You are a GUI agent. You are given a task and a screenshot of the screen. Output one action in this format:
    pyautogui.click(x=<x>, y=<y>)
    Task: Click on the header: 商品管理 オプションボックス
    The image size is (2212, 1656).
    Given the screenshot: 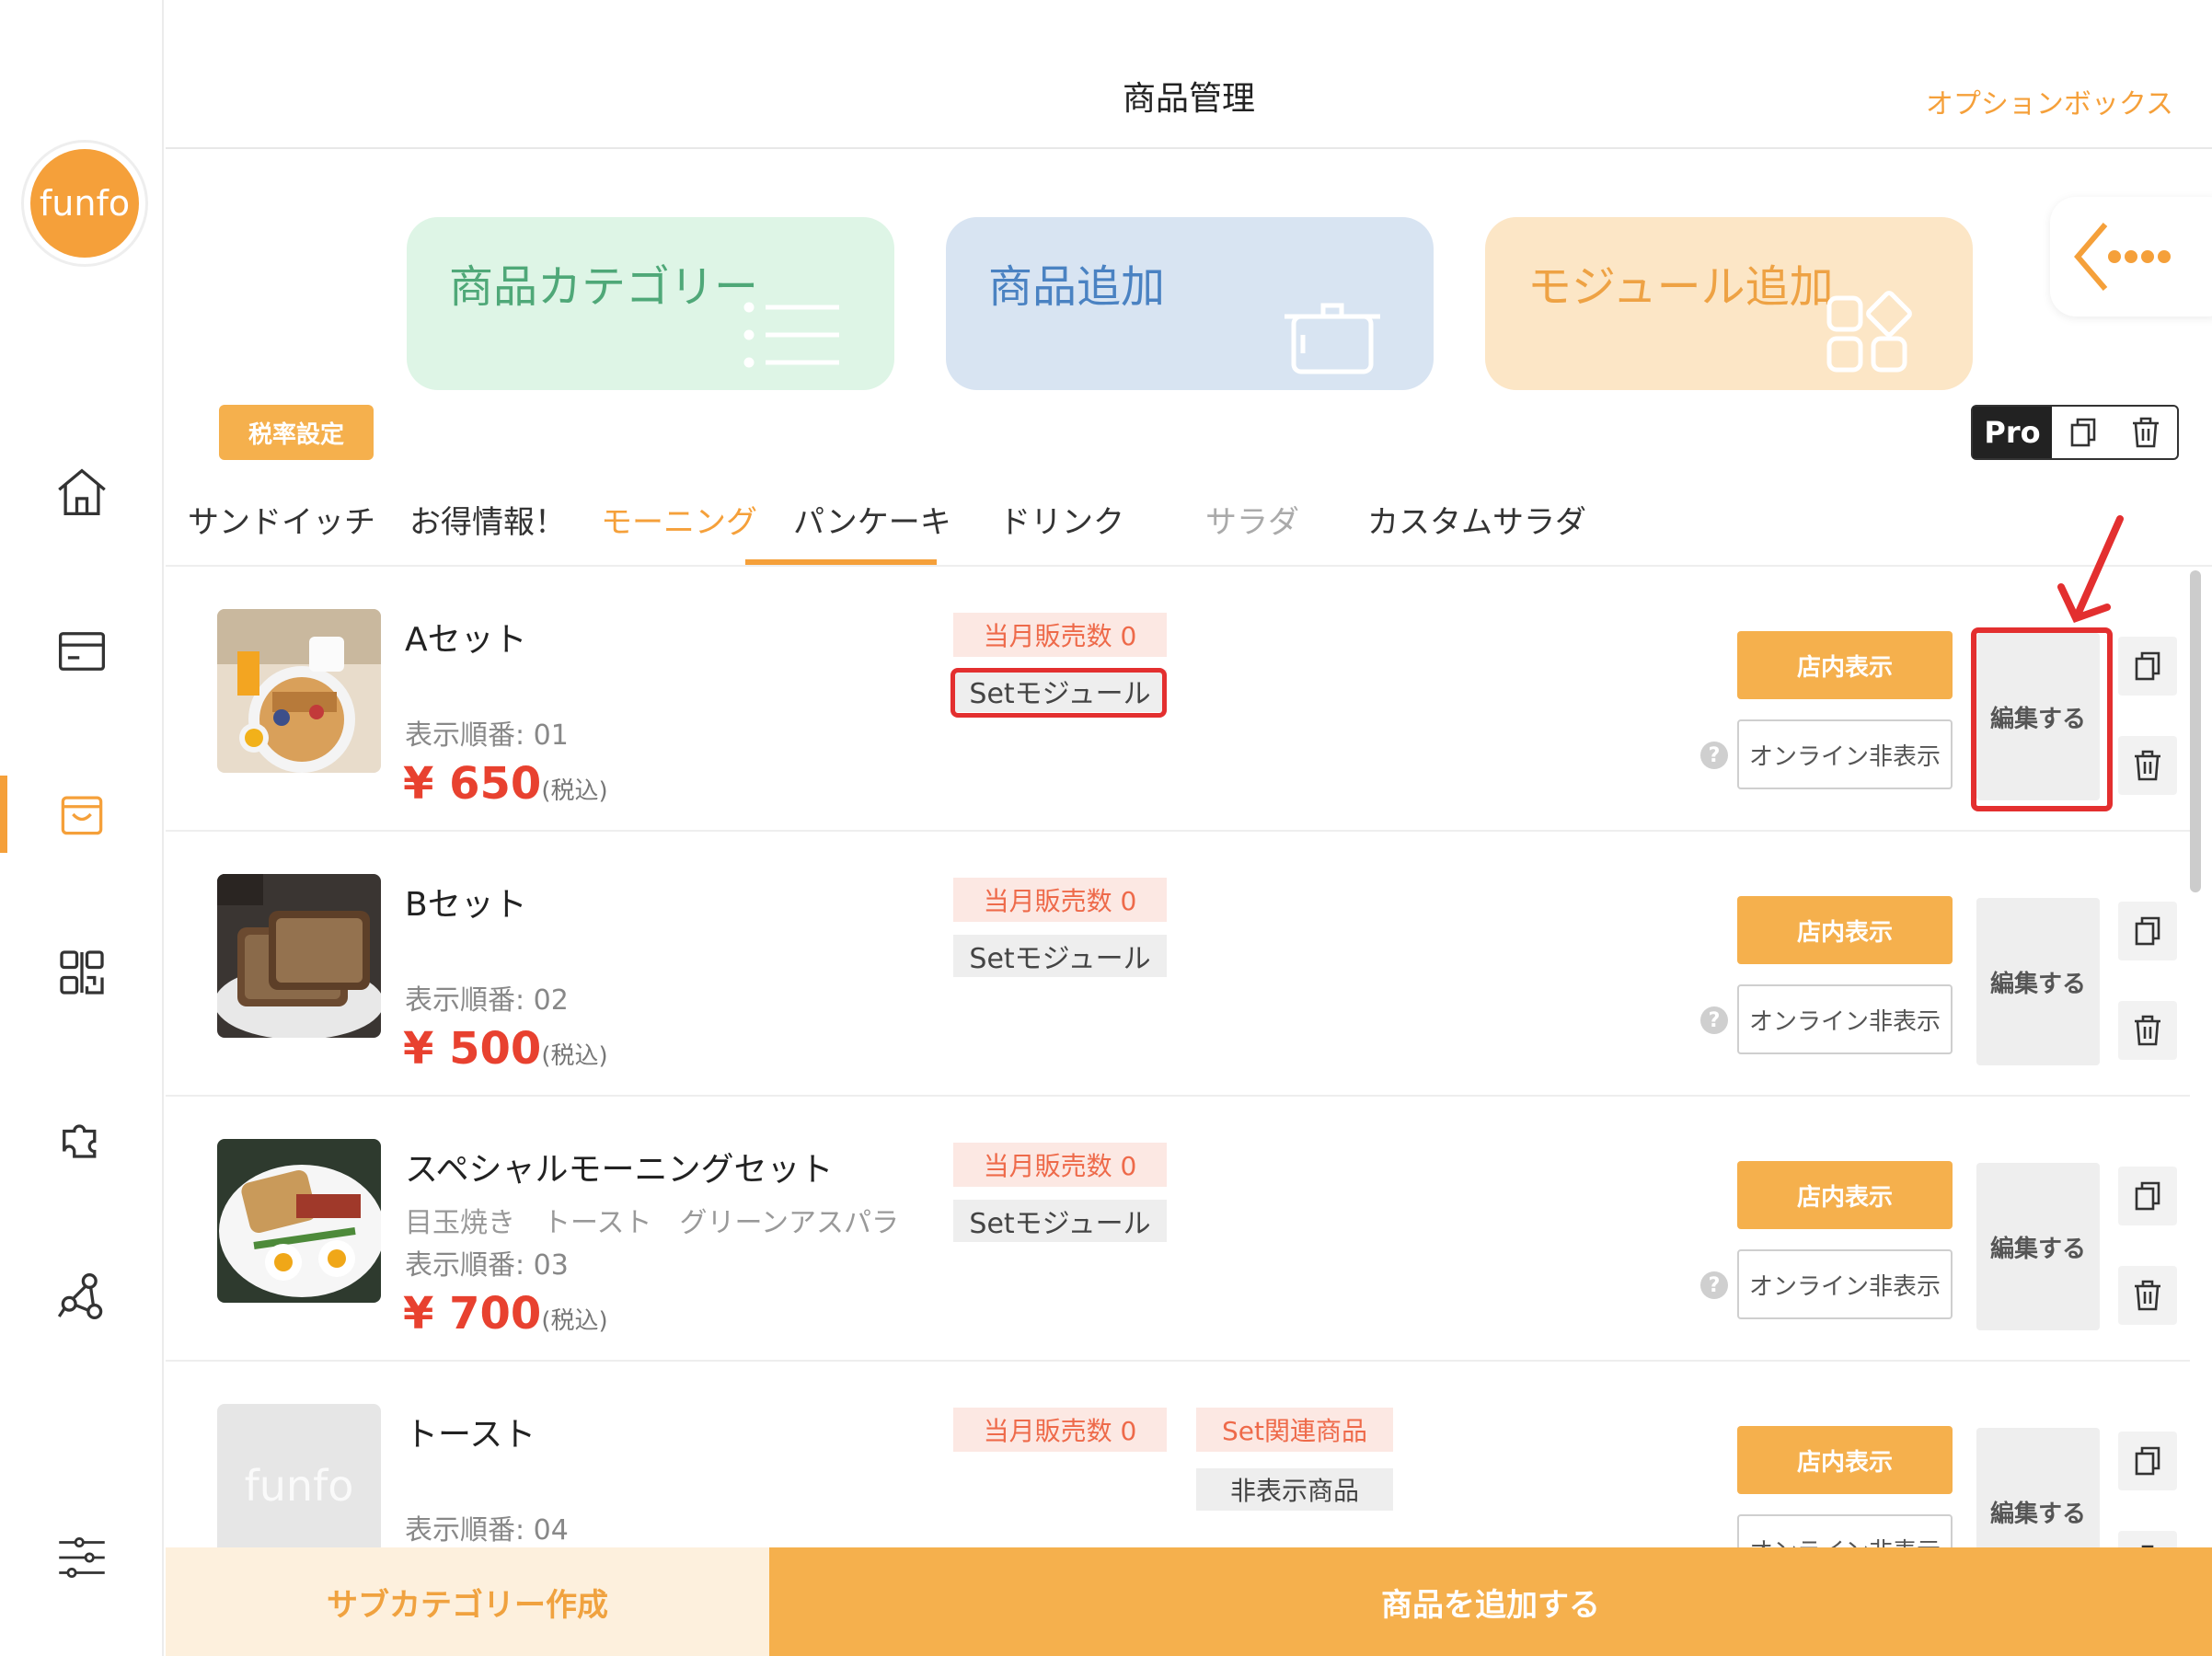 What is the action you would take?
    pyautogui.click(x=1189, y=74)
    